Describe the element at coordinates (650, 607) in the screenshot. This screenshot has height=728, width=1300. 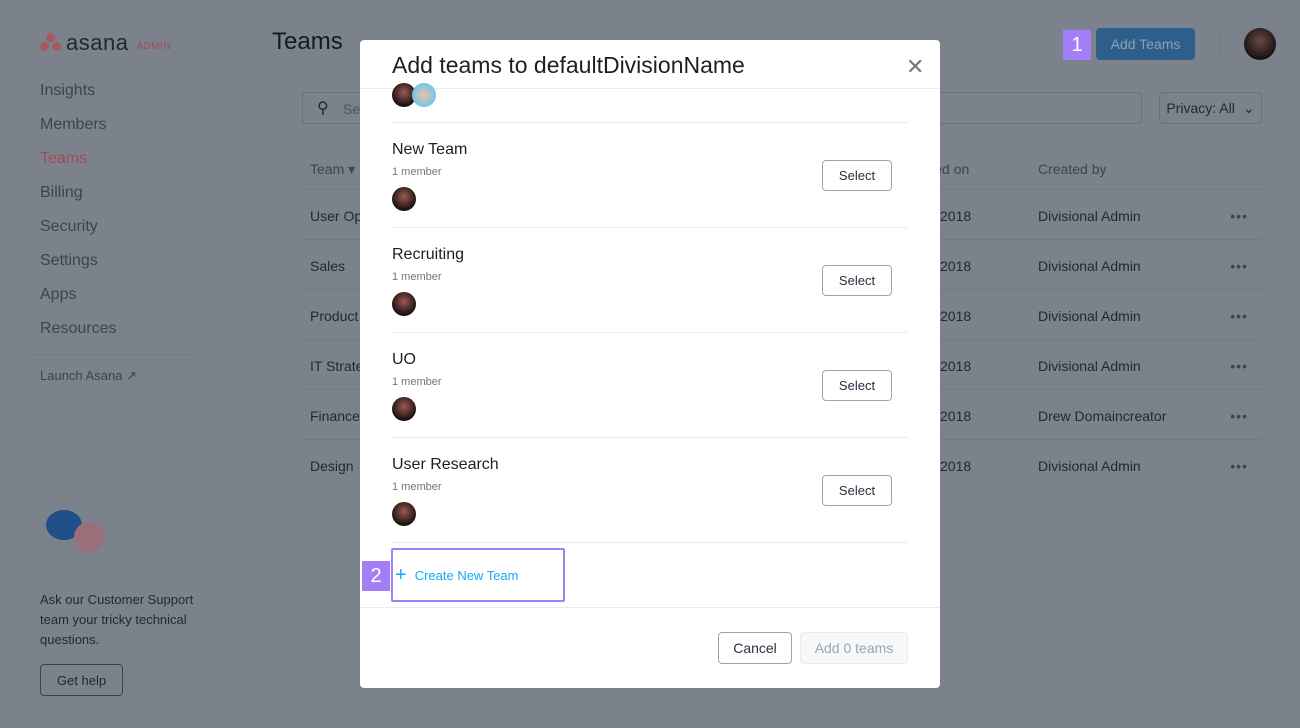
I see `footer-divider` at that location.